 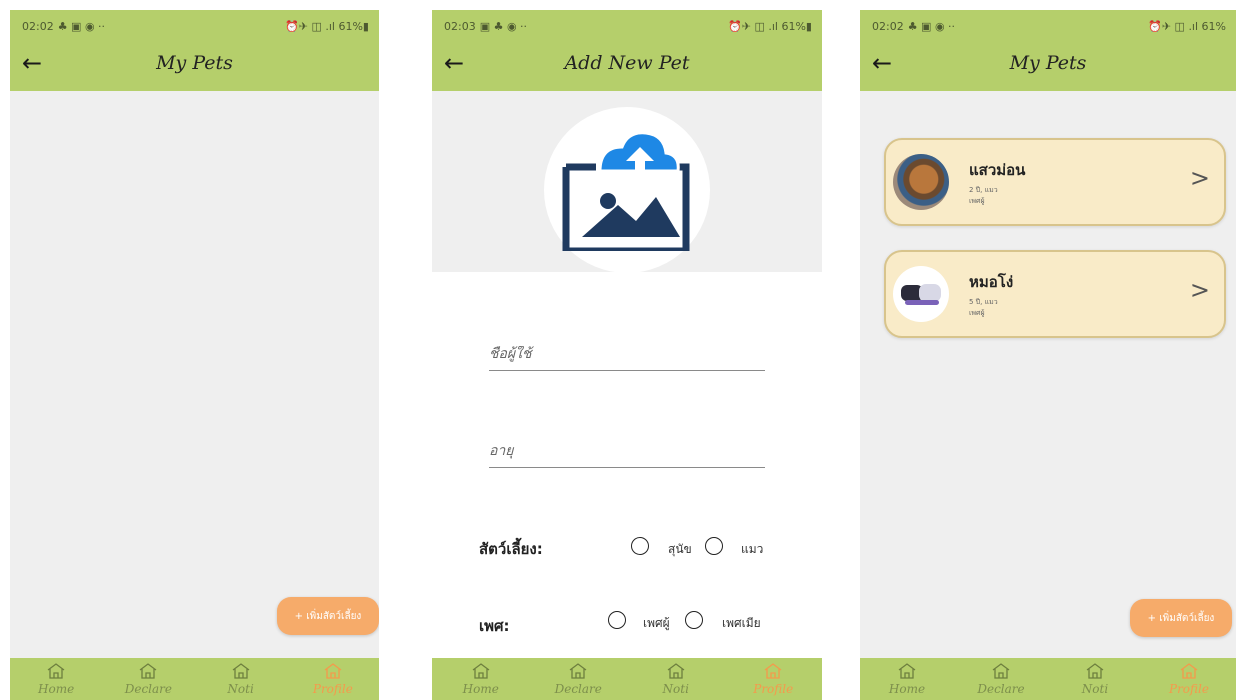 I want to click on pet-age-field, so click(x=627, y=454).